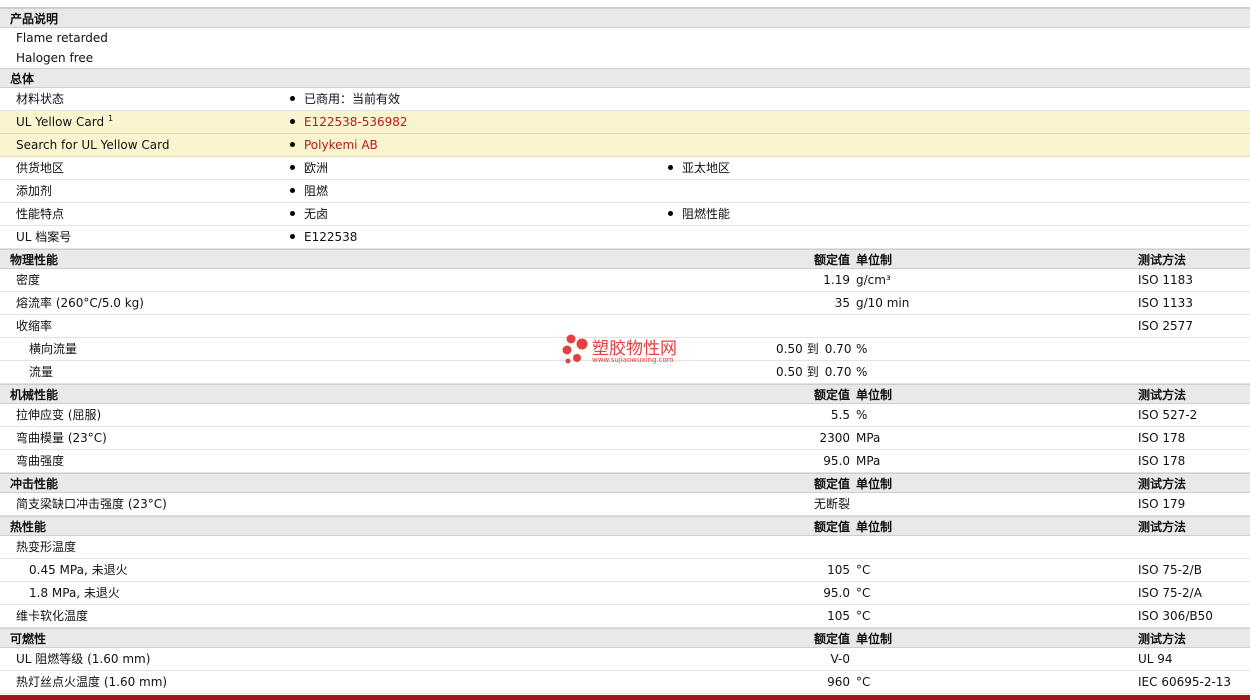  What do you see at coordinates (625, 504) in the screenshot?
I see `property-row-charpy: 简支梁缺口冲击强度 (23°C) 无断裂 ISO 179` at bounding box center [625, 504].